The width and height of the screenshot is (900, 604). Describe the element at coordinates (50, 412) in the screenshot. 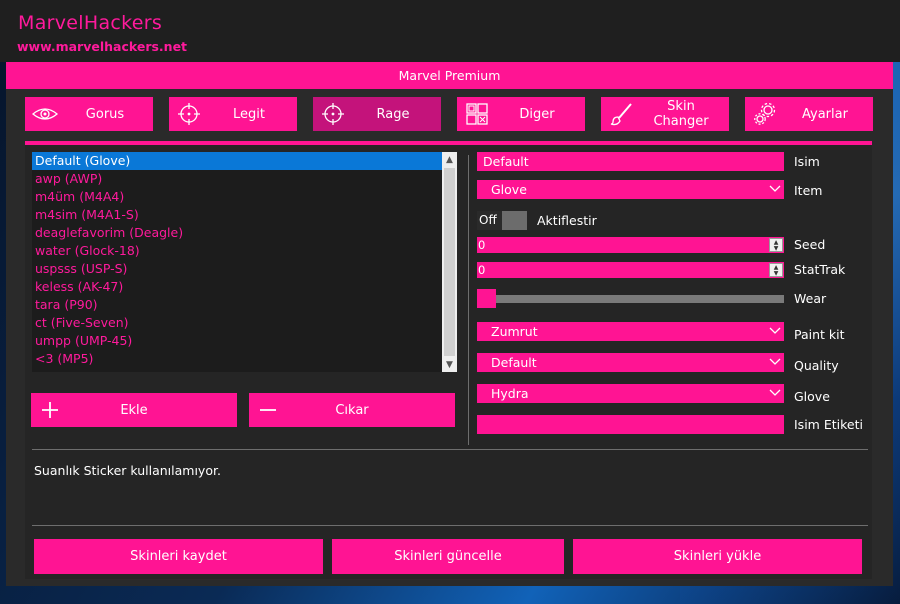

I see `plus-icon` at that location.